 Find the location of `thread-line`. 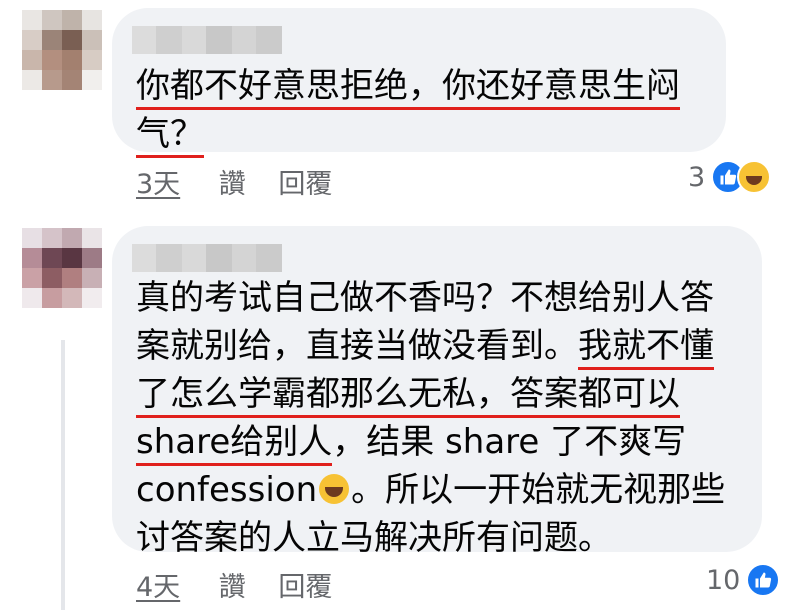

thread-line is located at coordinates (63, 475).